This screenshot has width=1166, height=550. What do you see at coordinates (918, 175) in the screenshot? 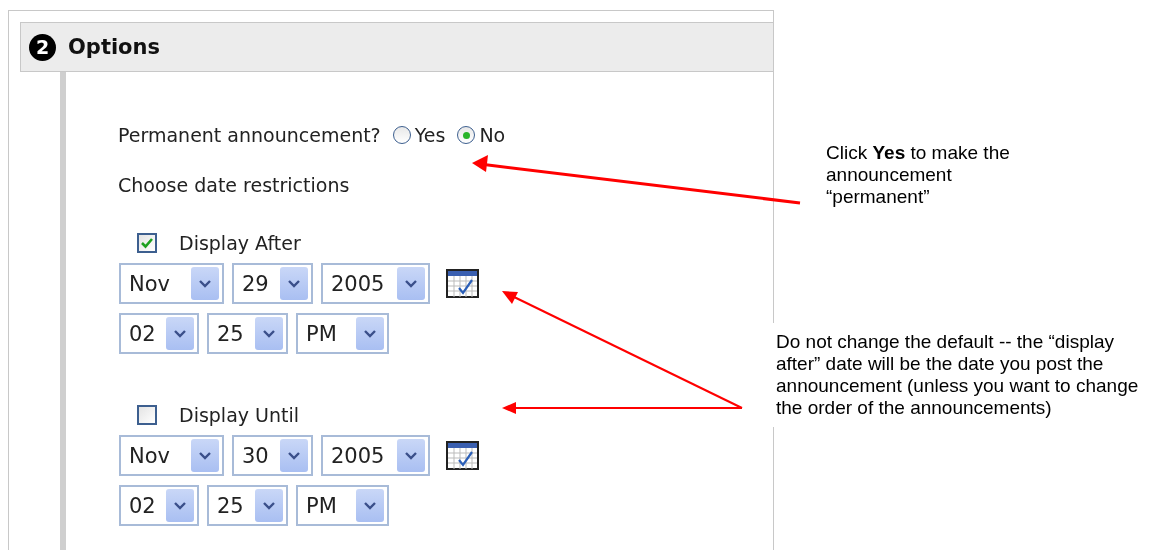
I see `callout-text: Click Yes to make the announcement “permanent”` at bounding box center [918, 175].